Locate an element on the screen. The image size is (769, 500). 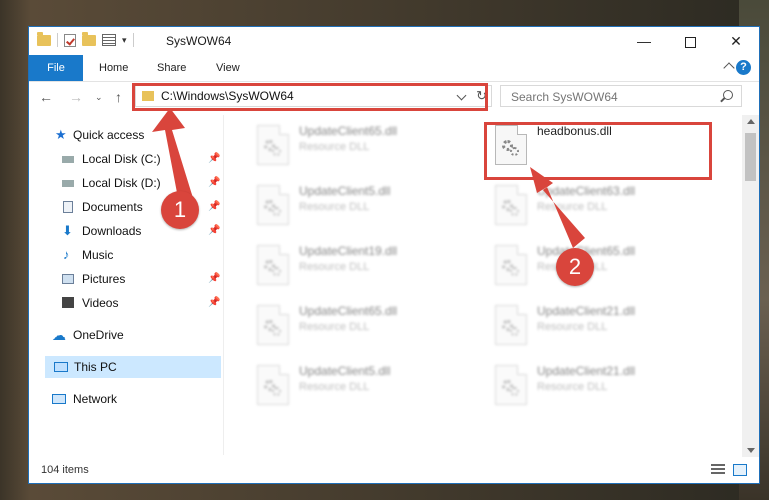
sidebar-item-label: Local Disk (C:) is located at coordinates (121, 159).